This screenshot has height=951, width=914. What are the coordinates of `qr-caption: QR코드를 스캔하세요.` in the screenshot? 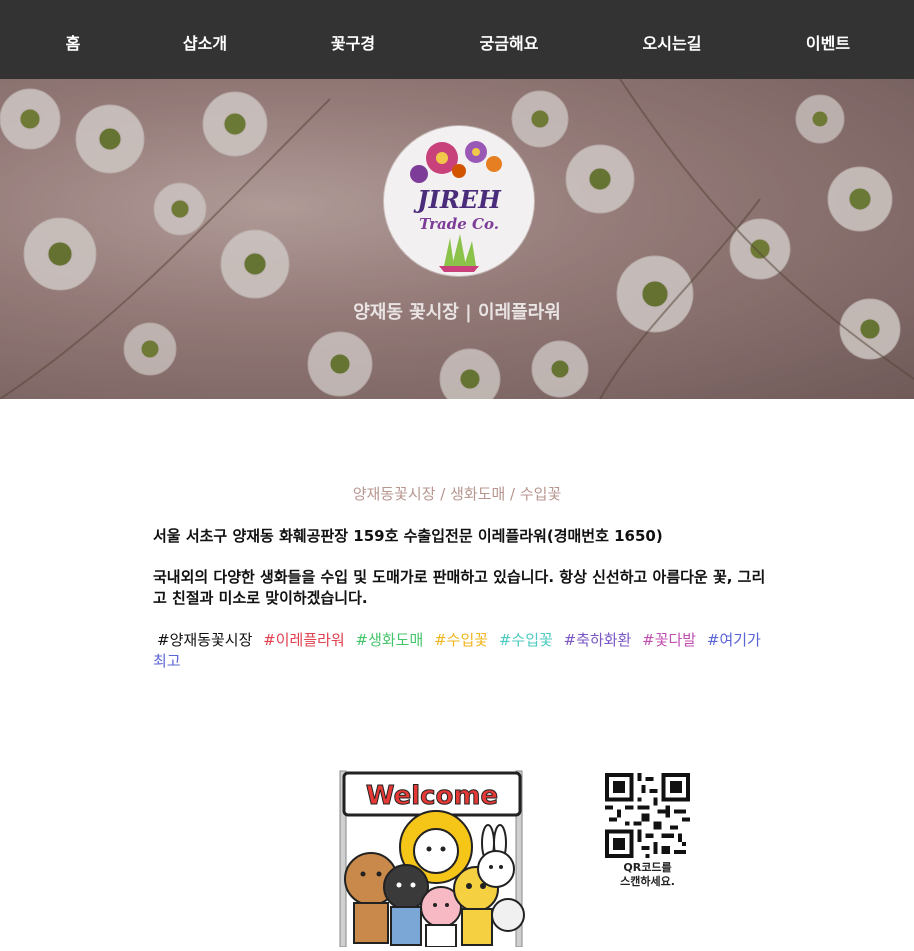 It's located at (647, 875).